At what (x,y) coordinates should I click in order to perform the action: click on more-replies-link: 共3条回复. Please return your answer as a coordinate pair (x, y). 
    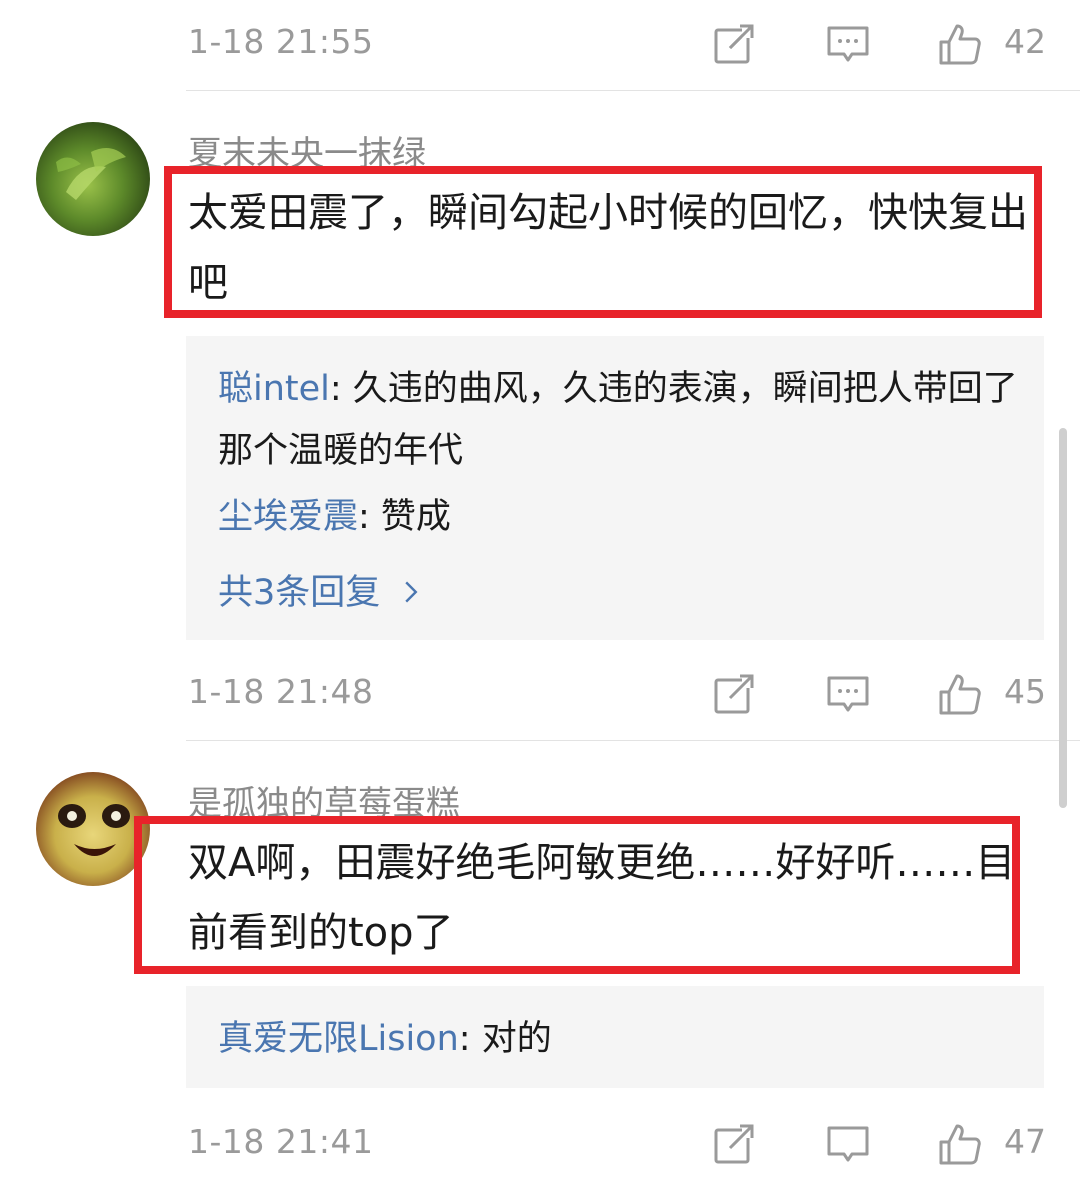
    Looking at the image, I should click on (318, 589).